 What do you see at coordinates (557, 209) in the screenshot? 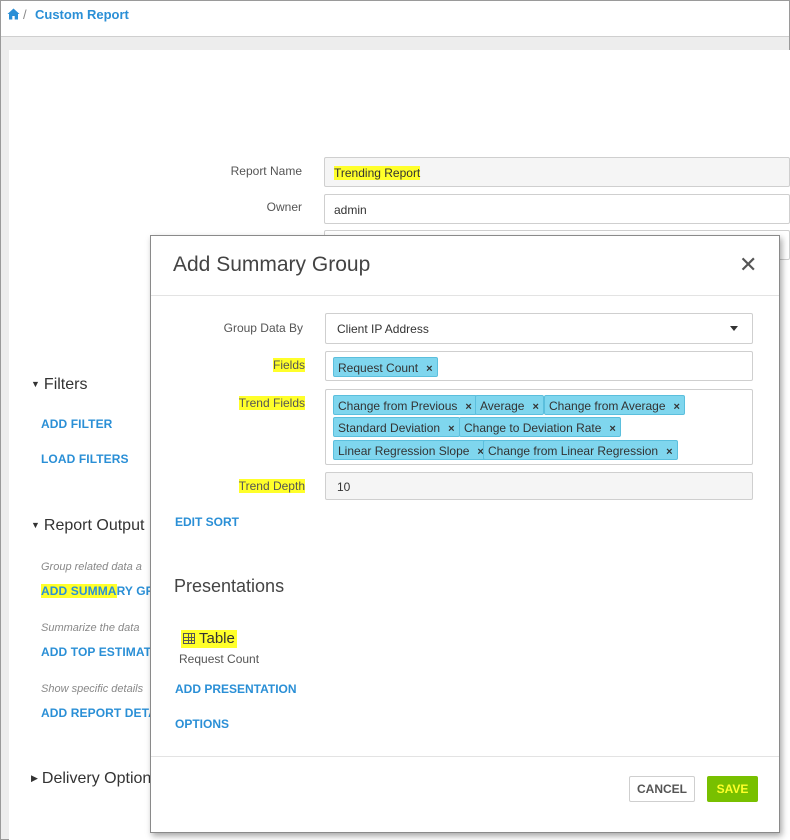
I see `owner-input: admin` at bounding box center [557, 209].